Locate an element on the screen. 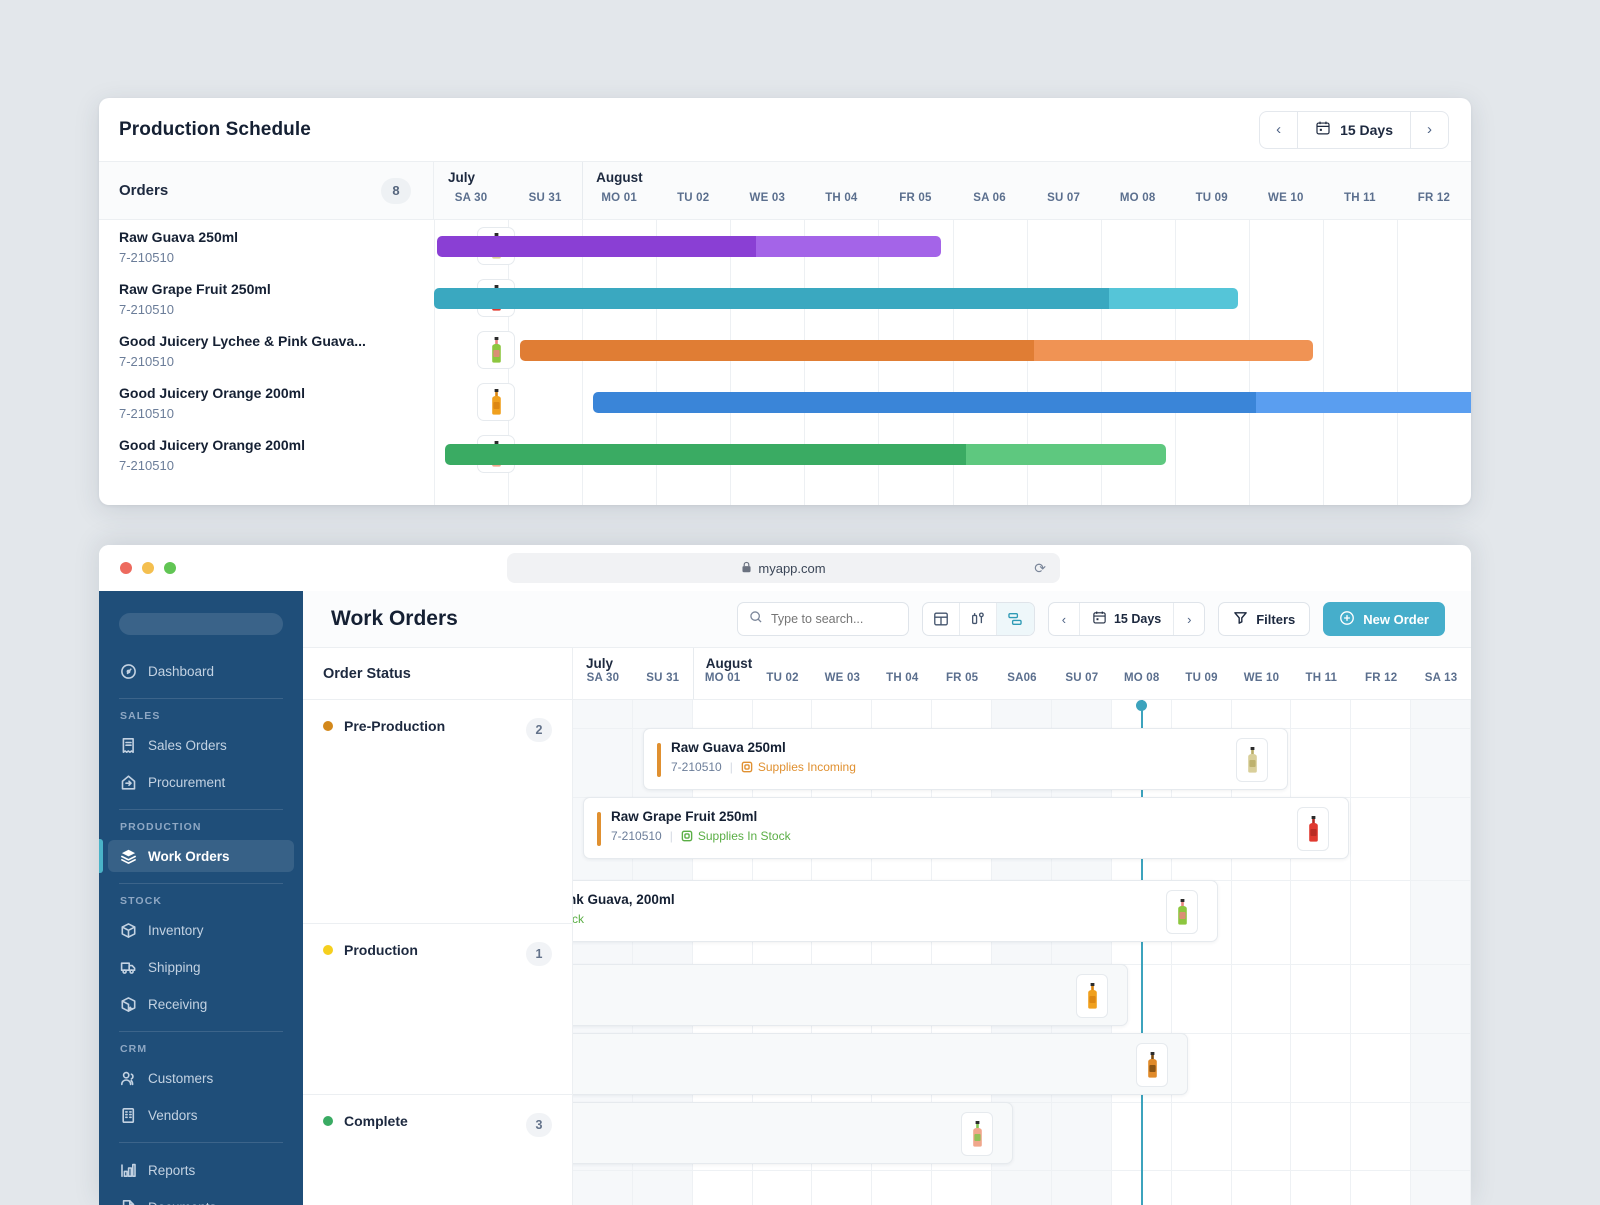 This screenshot has width=1600, height=1205. date-range-nav: ‹ 15 Days › is located at coordinates (1354, 130).